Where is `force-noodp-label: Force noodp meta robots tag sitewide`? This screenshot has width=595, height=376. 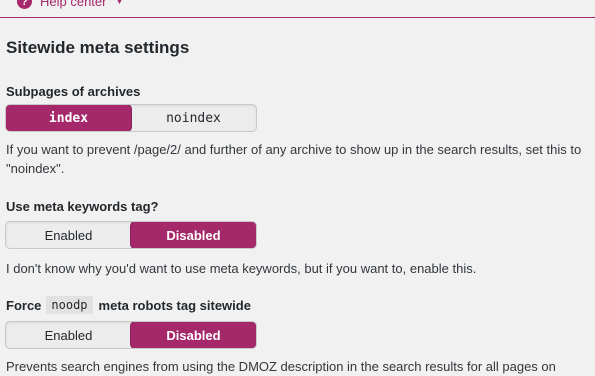
force-noodp-label: Force noodp meta robots tag sitewide is located at coordinates (128, 305).